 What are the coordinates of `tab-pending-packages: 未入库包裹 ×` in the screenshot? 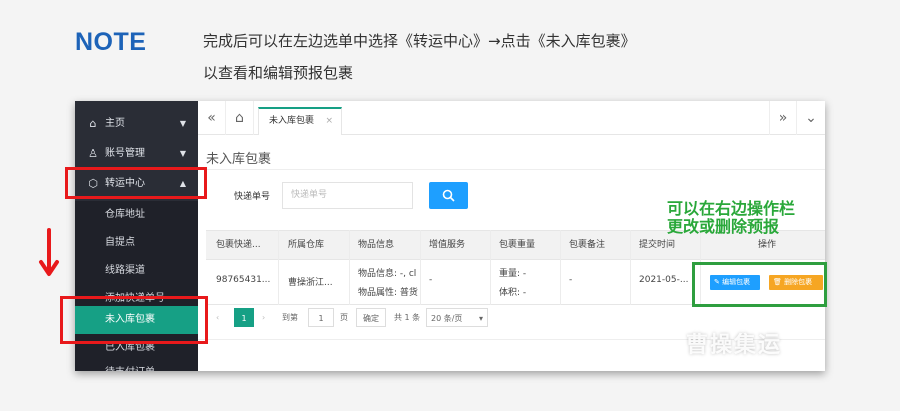 It's located at (300, 121).